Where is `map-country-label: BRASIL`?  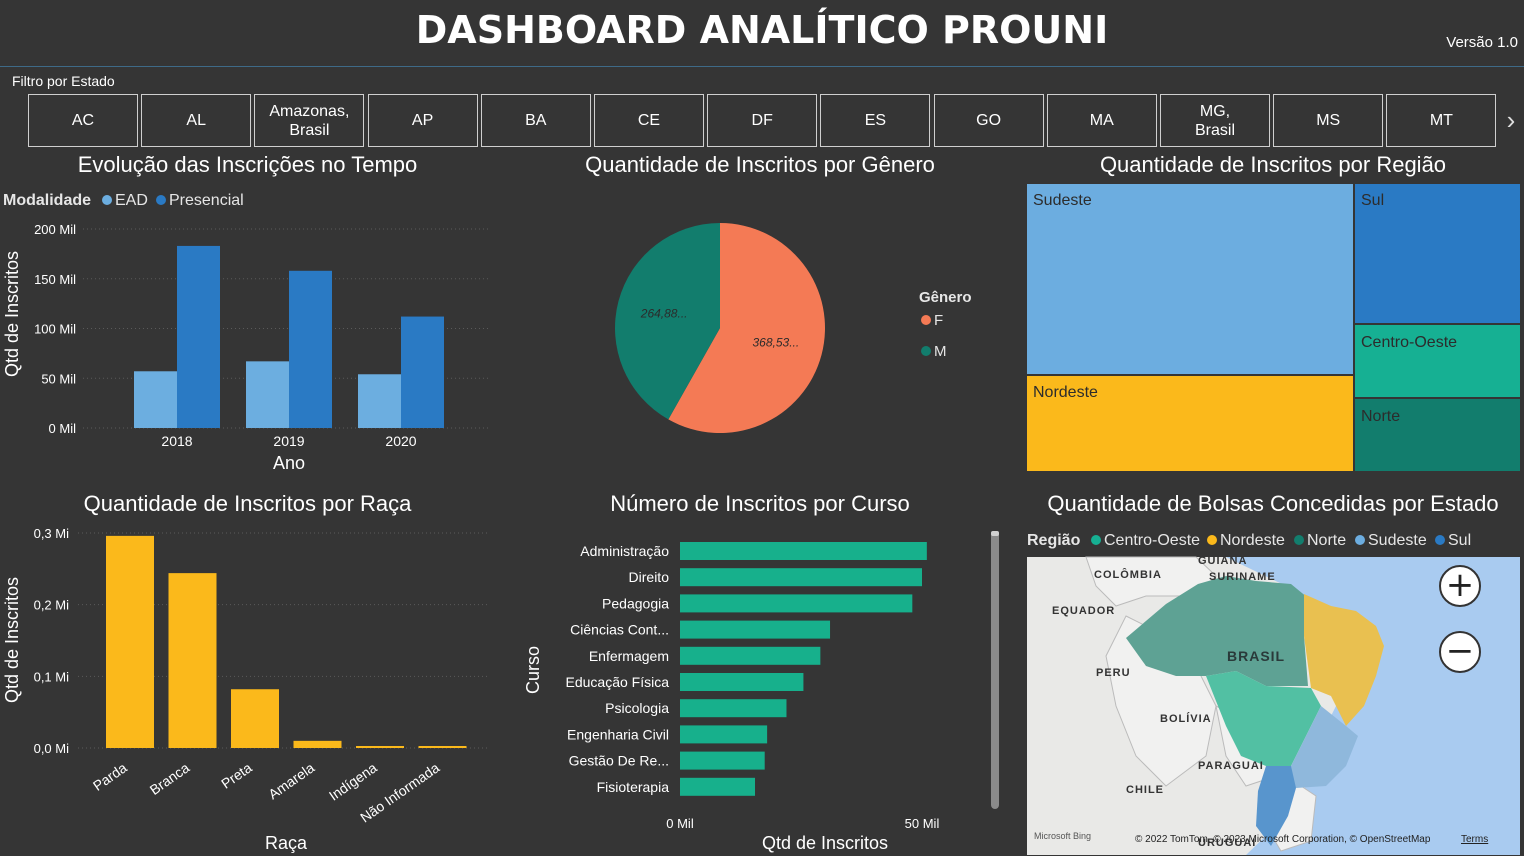
map-country-label: BRASIL is located at coordinates (1256, 656).